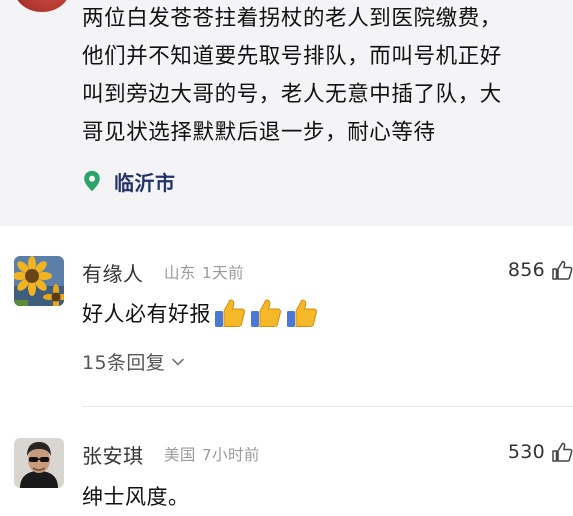 The image size is (573, 516). I want to click on replies-label: 15条回复, so click(124, 363).